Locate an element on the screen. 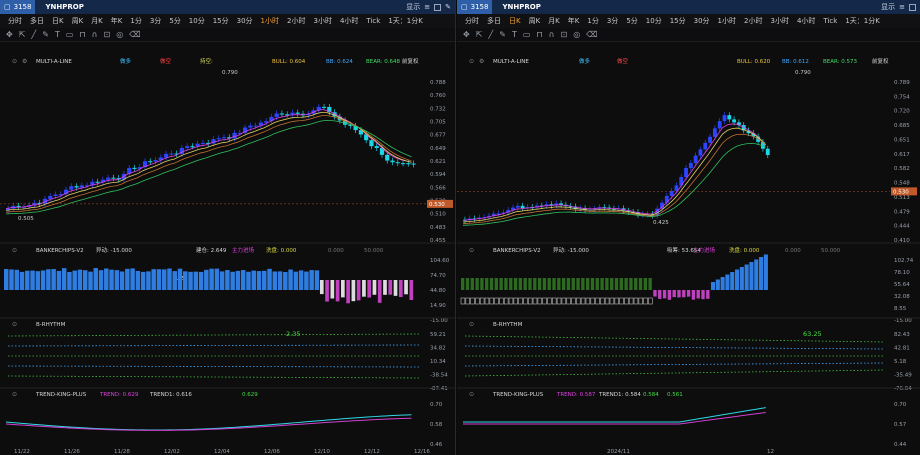 The image size is (920, 455). eye-icon: ⊙ is located at coordinates (471, 61).